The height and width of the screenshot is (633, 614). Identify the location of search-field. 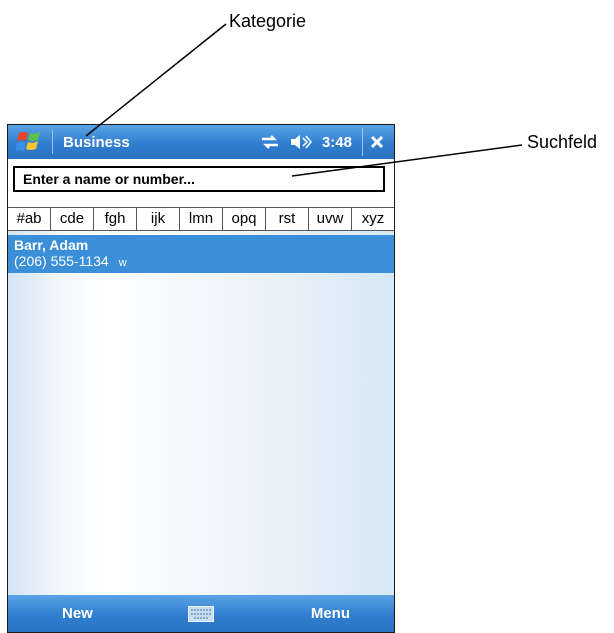
(199, 179).